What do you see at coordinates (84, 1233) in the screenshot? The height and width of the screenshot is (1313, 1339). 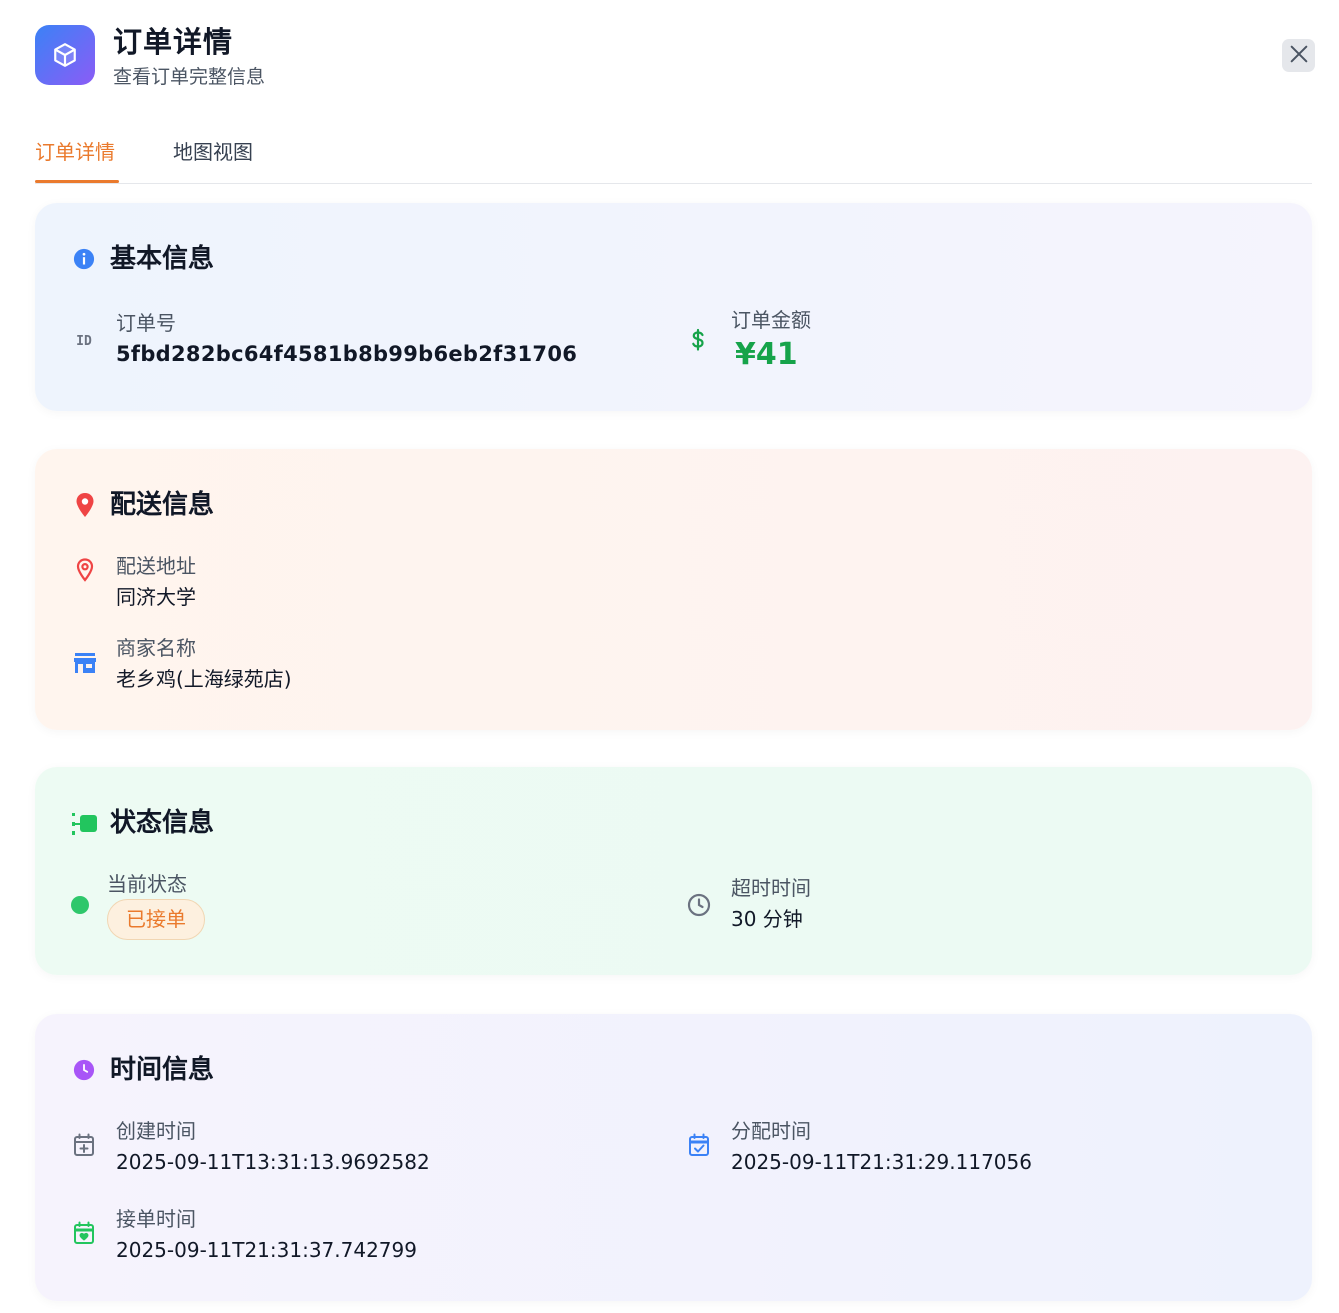 I see `calendar-heart-icon` at bounding box center [84, 1233].